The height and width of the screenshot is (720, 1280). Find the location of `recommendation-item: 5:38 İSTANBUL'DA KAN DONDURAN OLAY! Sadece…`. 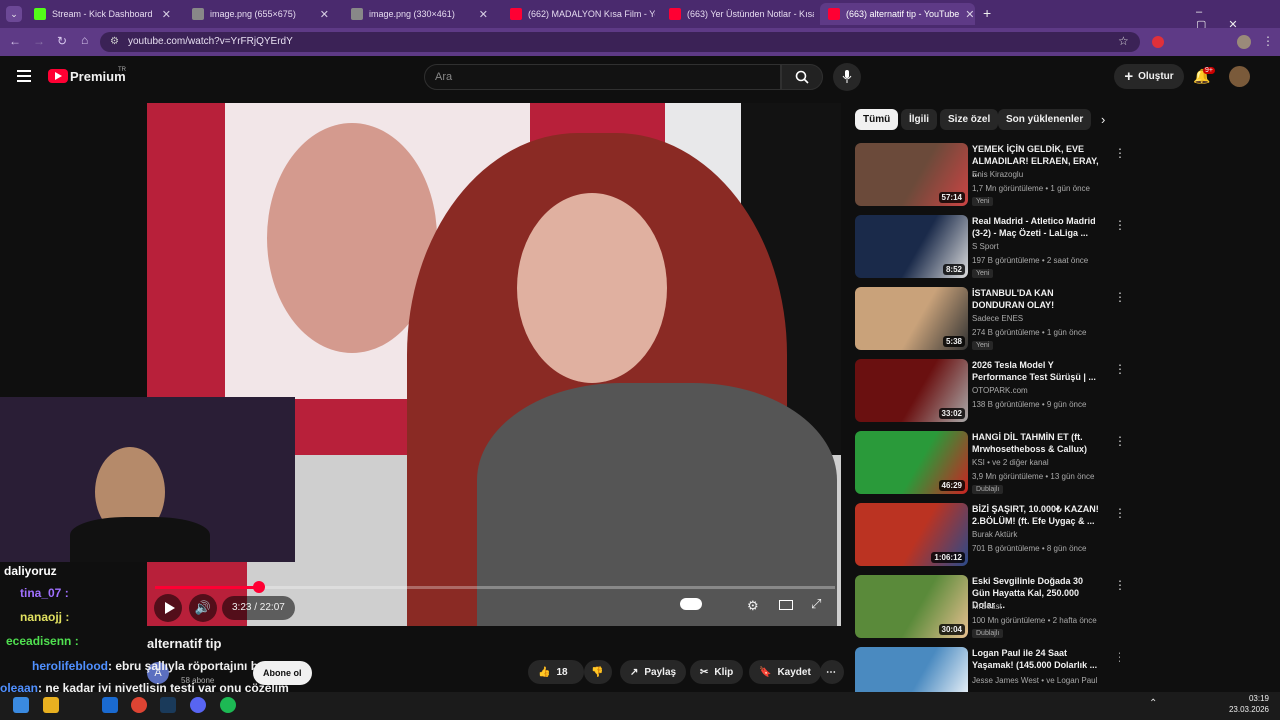

recommendation-item: 5:38 İSTANBUL'DA KAN DONDURAN OLAY! Sadece… is located at coordinates (990, 319).